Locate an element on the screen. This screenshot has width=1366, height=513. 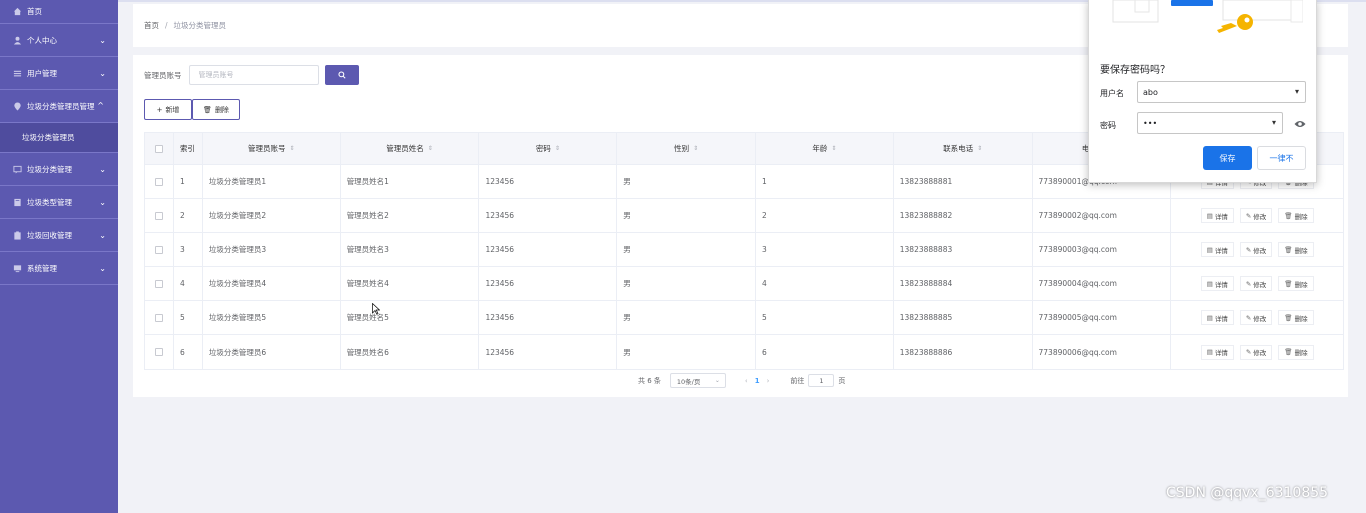
eye-icon is located at coordinates (1300, 124).